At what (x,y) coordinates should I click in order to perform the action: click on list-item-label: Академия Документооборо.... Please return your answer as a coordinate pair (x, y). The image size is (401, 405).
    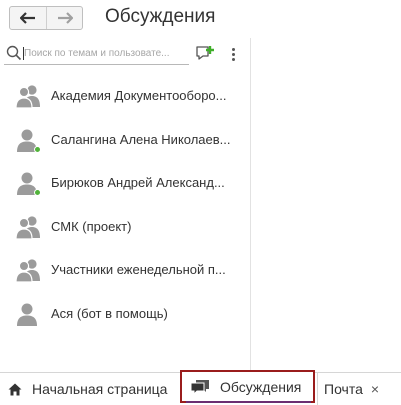
    Looking at the image, I should click on (139, 95).